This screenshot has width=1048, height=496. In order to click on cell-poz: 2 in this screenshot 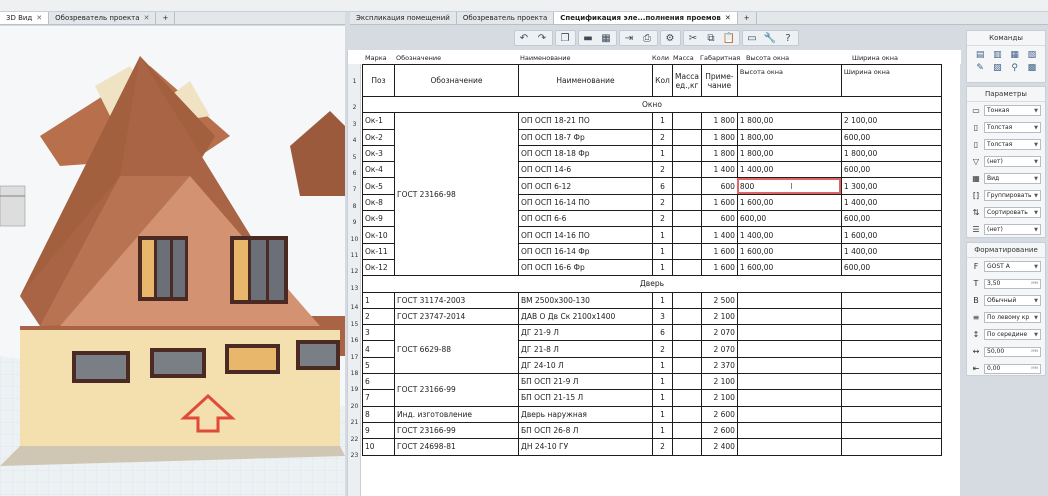, I will do `click(378, 316)`.